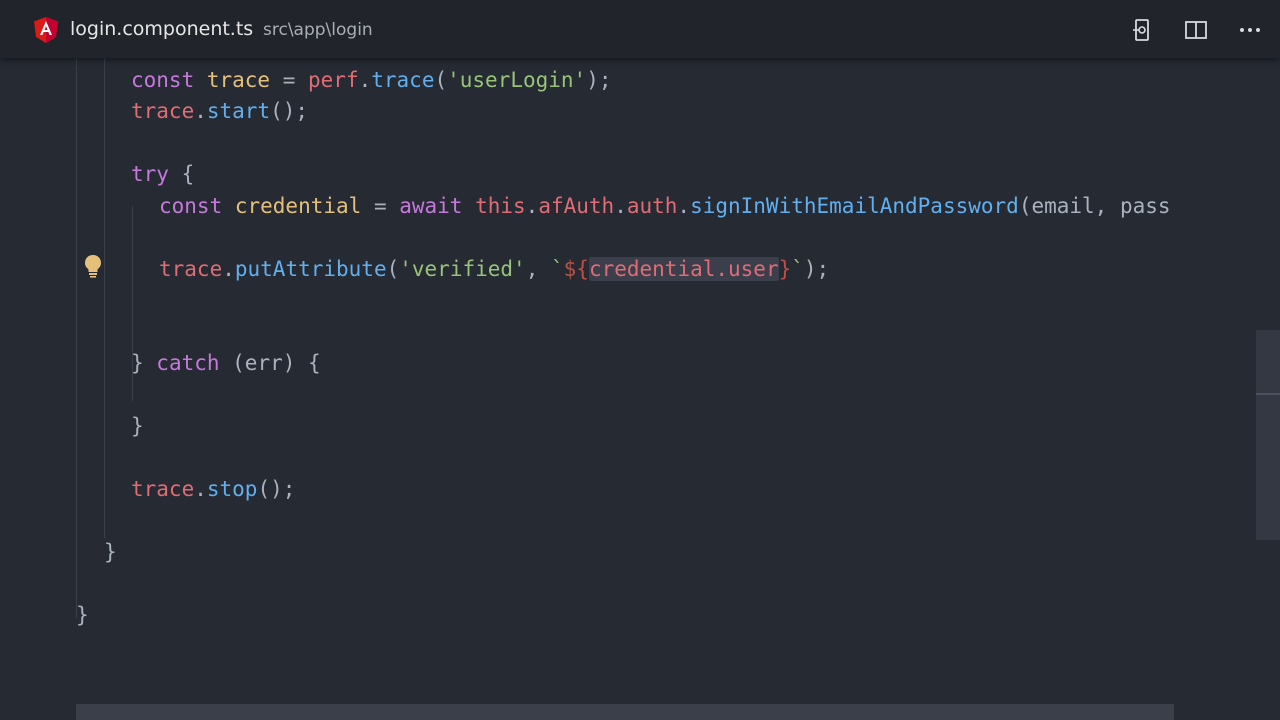  What do you see at coordinates (517, 80) in the screenshot?
I see `code-token: 'userLogin'` at bounding box center [517, 80].